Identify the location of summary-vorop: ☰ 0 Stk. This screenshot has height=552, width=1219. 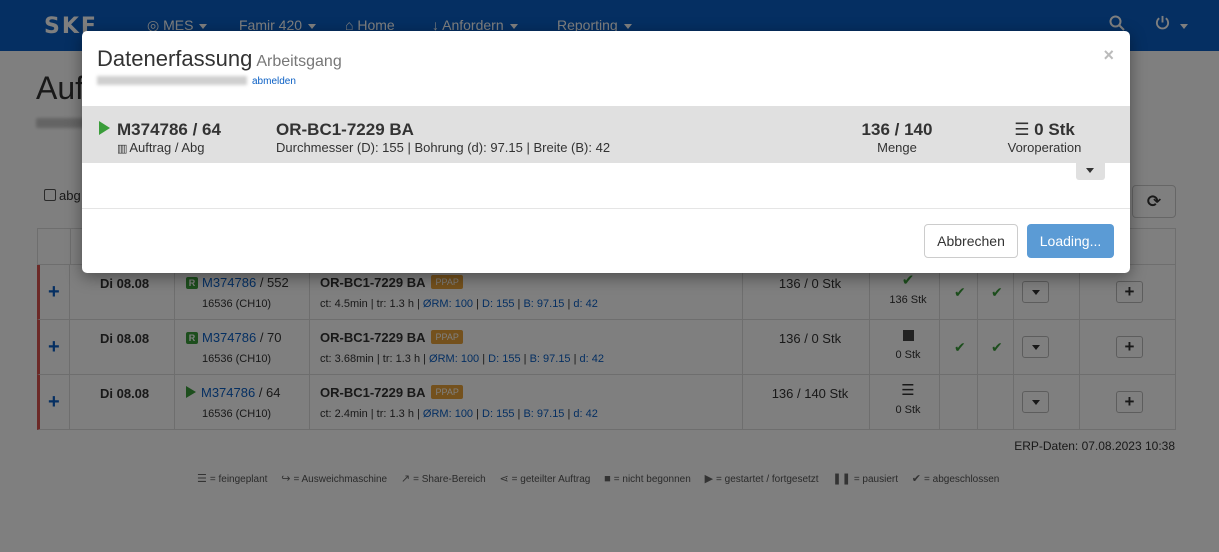
(1044, 130).